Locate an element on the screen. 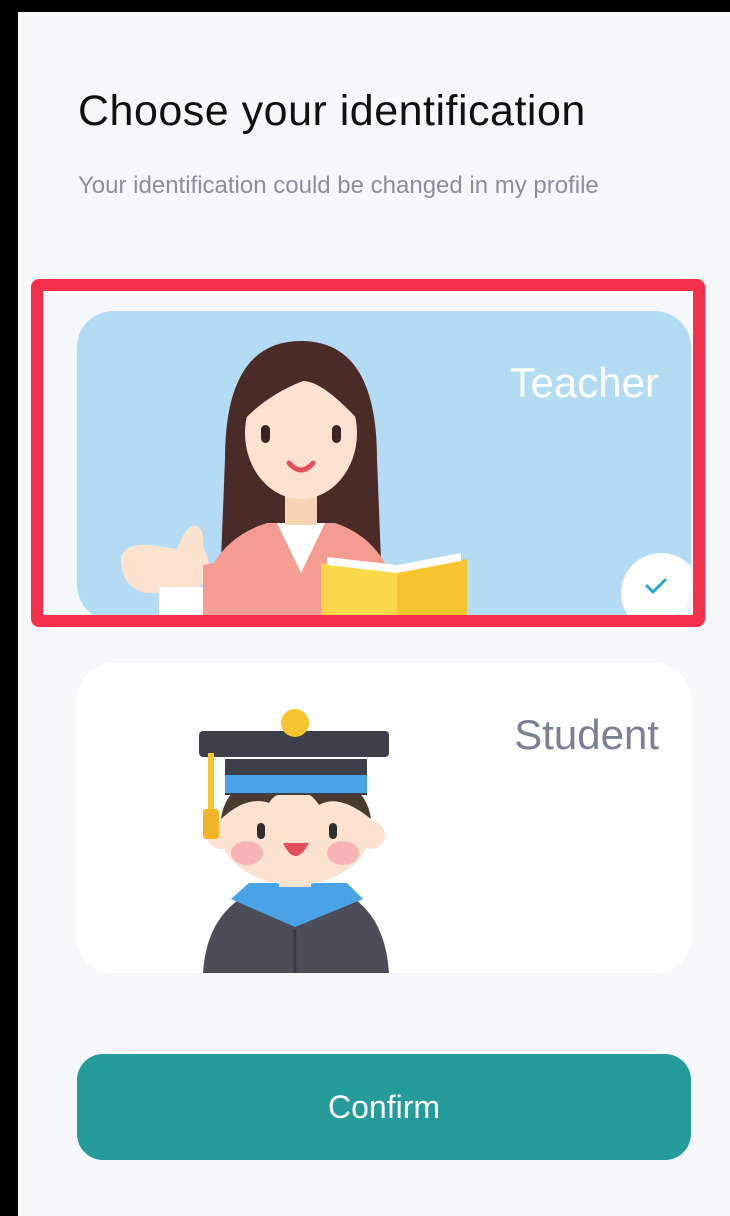 Image resolution: width=730 pixels, height=1216 pixels. page-title: Choose your identification is located at coordinates (332, 111).